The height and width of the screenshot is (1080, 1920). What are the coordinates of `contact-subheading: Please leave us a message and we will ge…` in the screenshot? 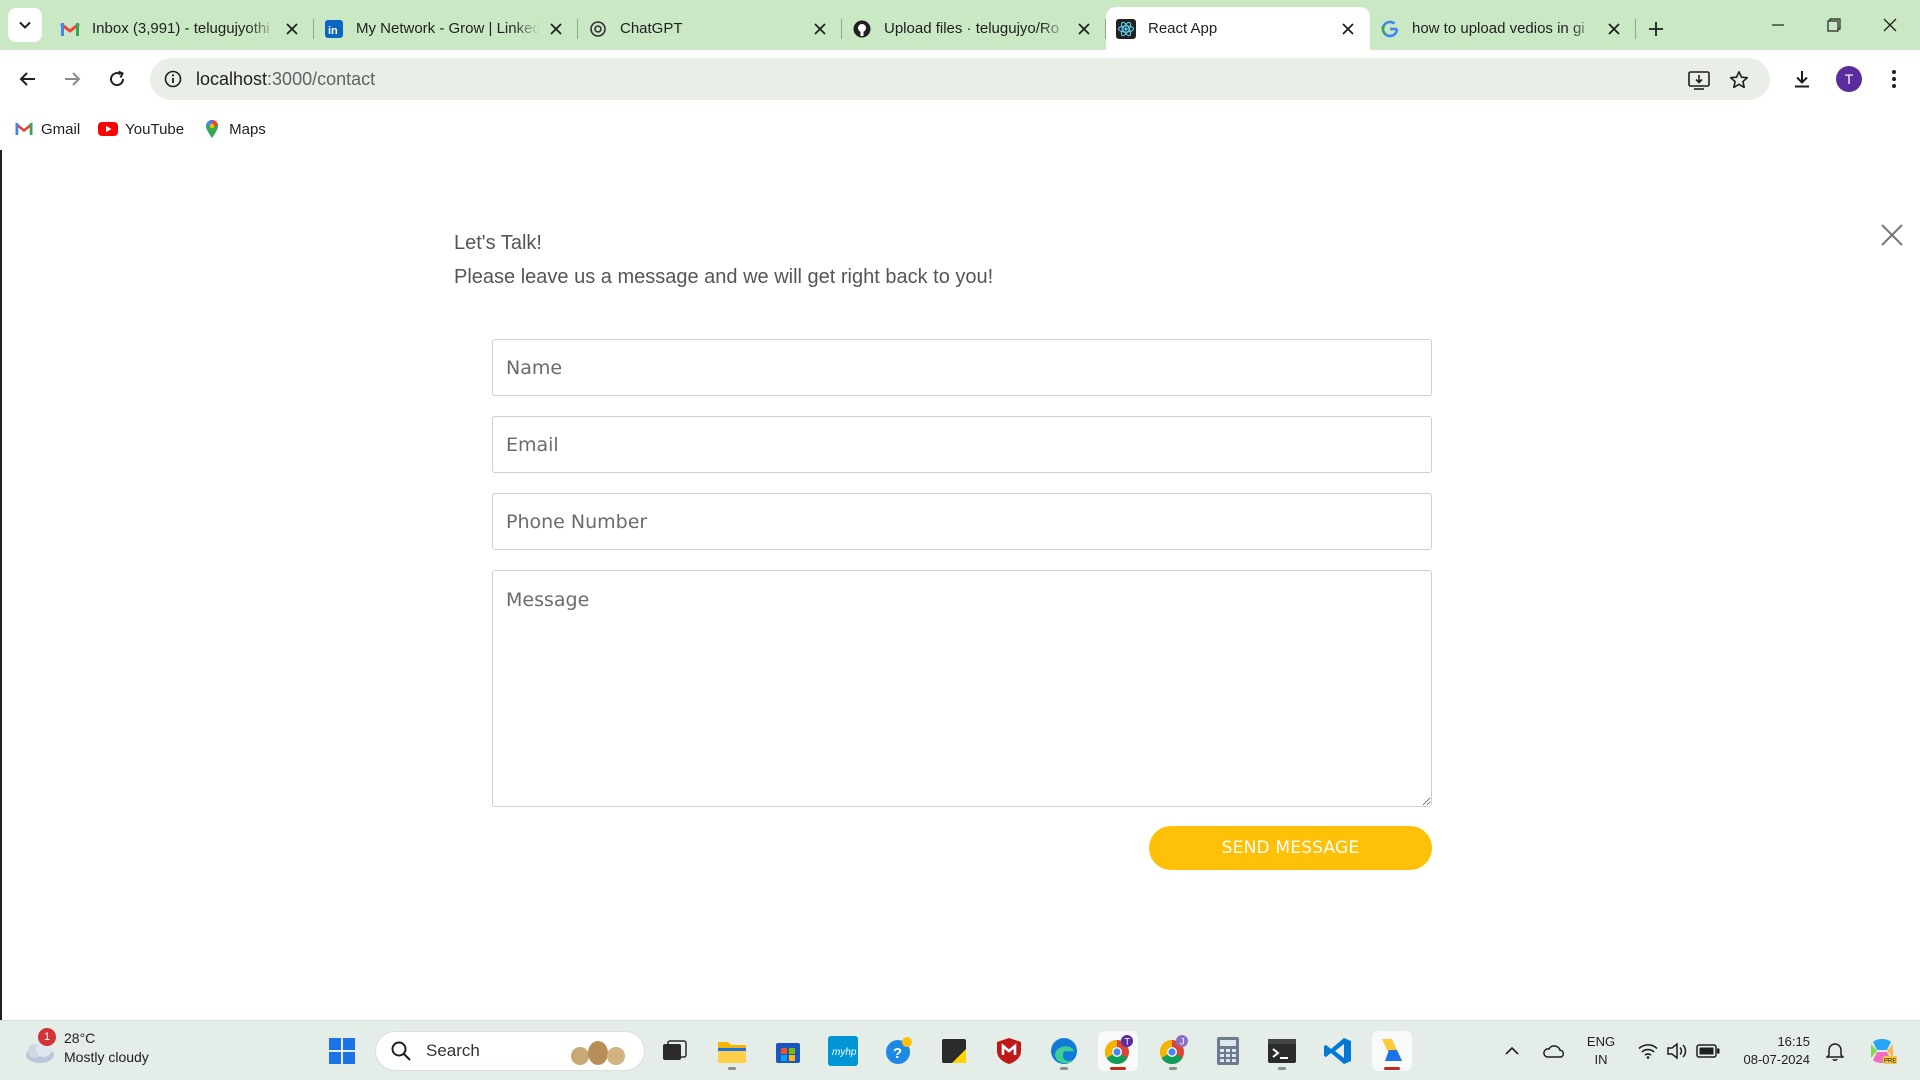 It's located at (724, 277).